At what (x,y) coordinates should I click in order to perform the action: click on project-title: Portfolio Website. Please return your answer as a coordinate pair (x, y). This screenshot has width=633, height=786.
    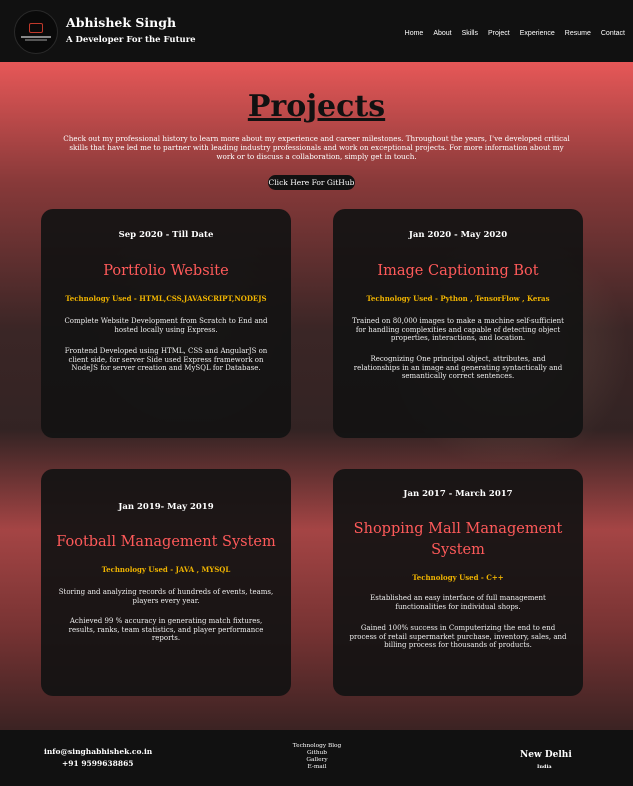
    Looking at the image, I should click on (166, 271).